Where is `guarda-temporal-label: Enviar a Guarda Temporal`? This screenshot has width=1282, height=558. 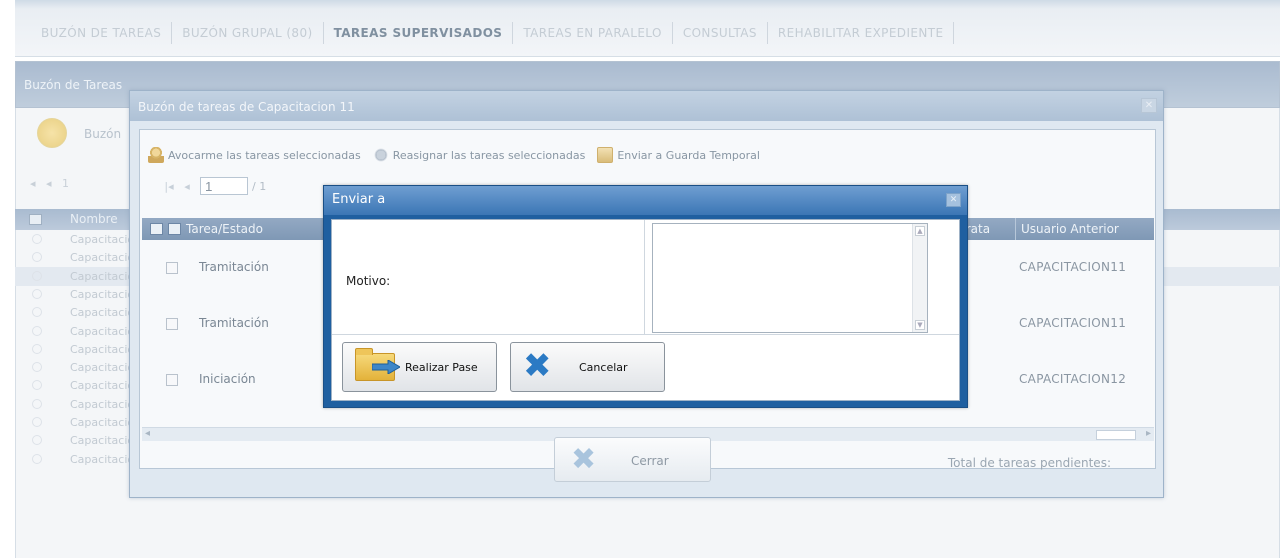 guarda-temporal-label: Enviar a Guarda Temporal is located at coordinates (688, 155).